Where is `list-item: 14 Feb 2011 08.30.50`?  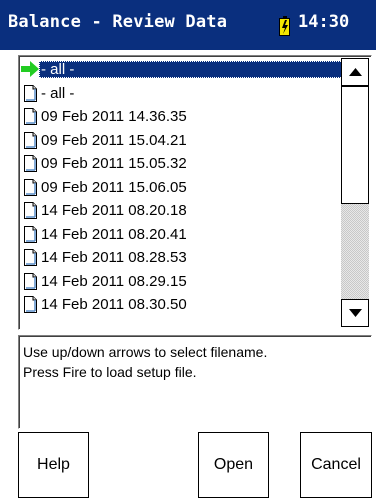 list-item: 14 Feb 2011 08.30.50 is located at coordinates (181, 304).